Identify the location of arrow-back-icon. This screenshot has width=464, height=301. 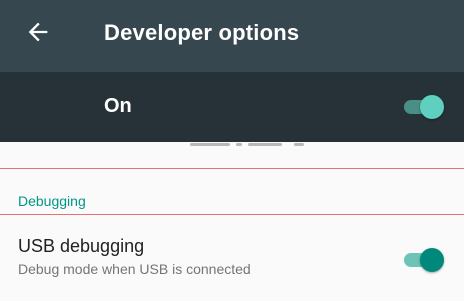
(38, 32).